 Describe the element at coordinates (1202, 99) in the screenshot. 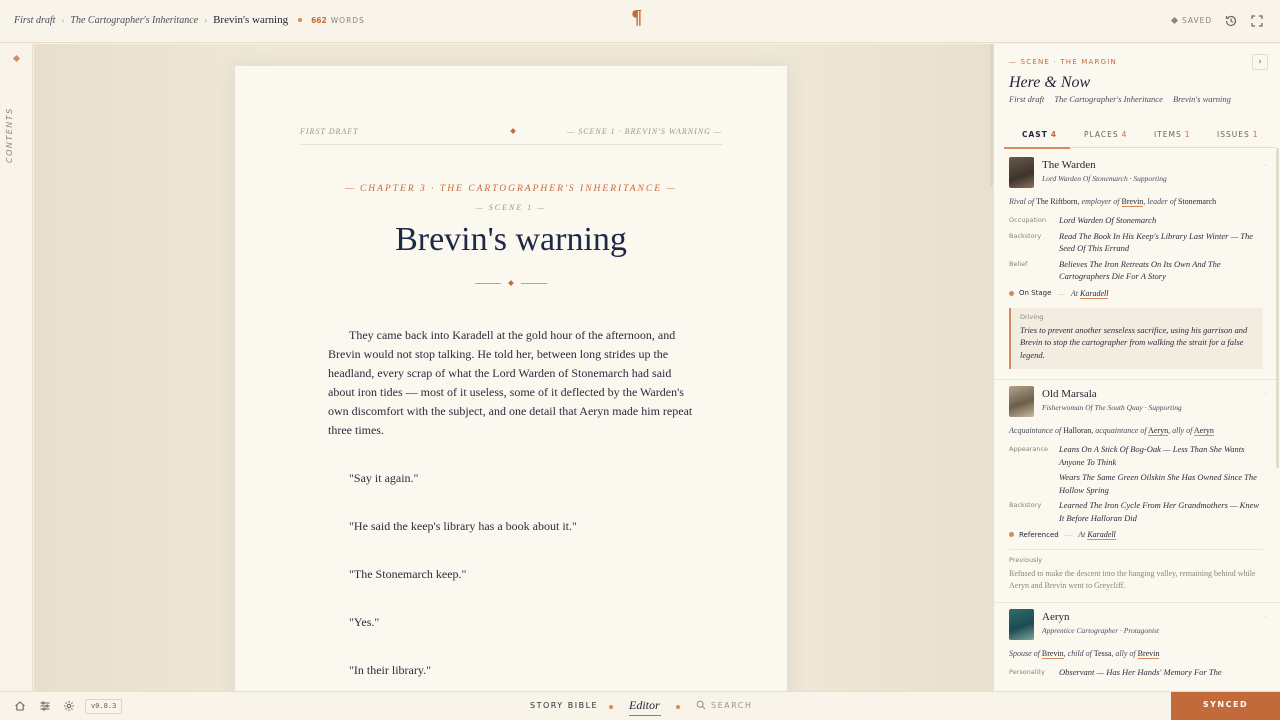

I see `panel-crumb: Brevin's warning` at that location.